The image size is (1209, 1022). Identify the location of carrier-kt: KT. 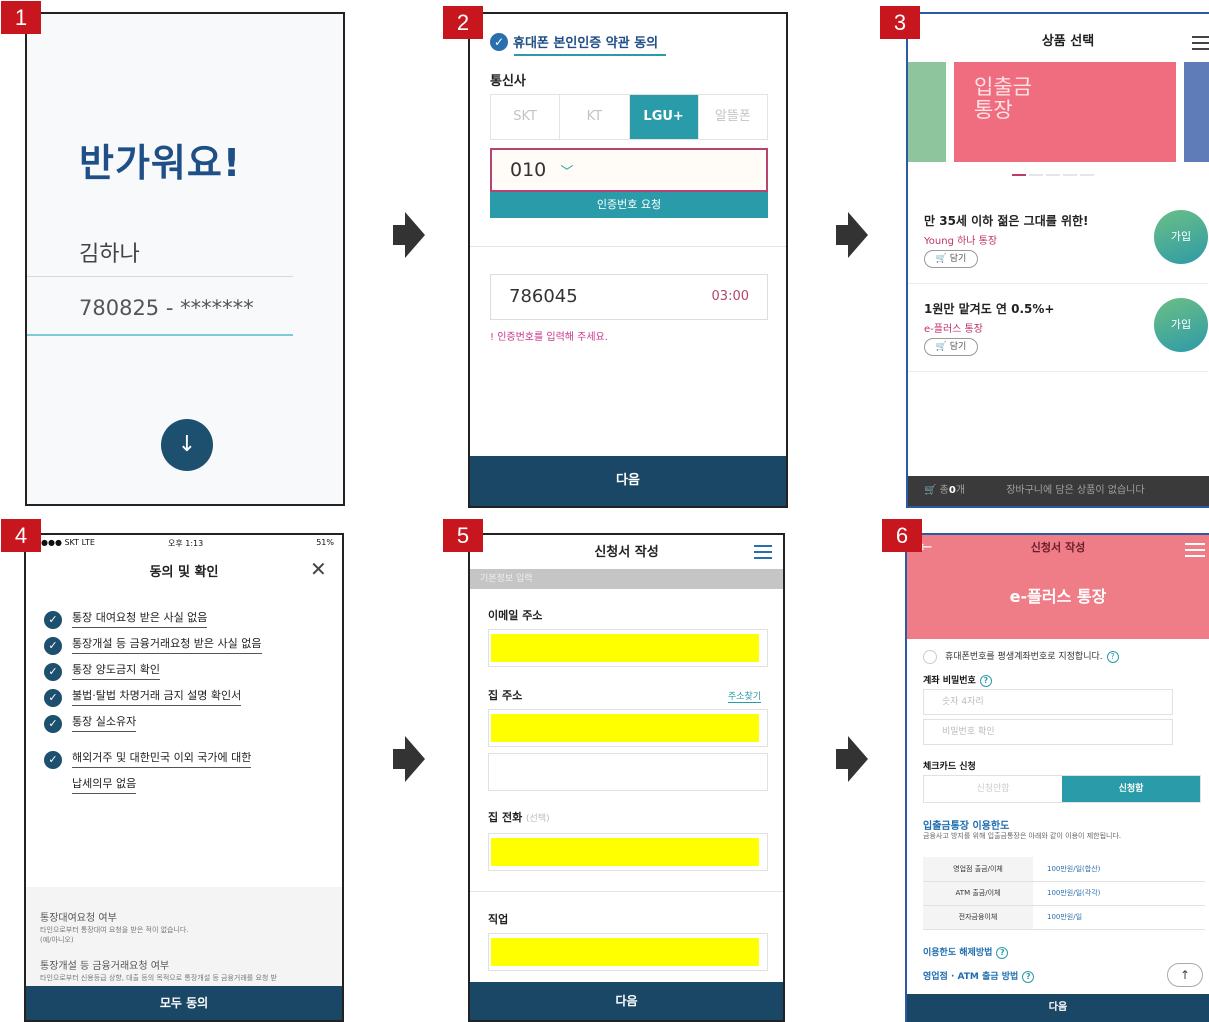
(595, 117).